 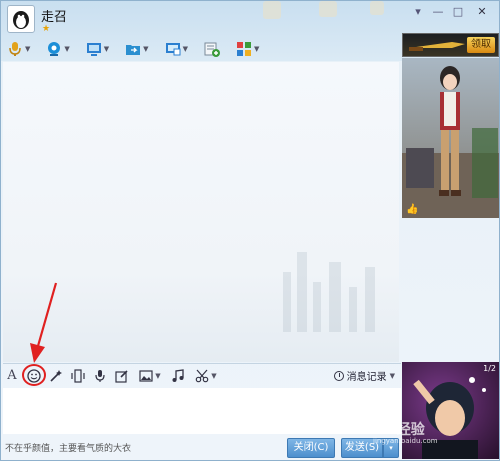 What do you see at coordinates (34, 375) in the screenshot?
I see `annotation-highlight-circle` at bounding box center [34, 375].